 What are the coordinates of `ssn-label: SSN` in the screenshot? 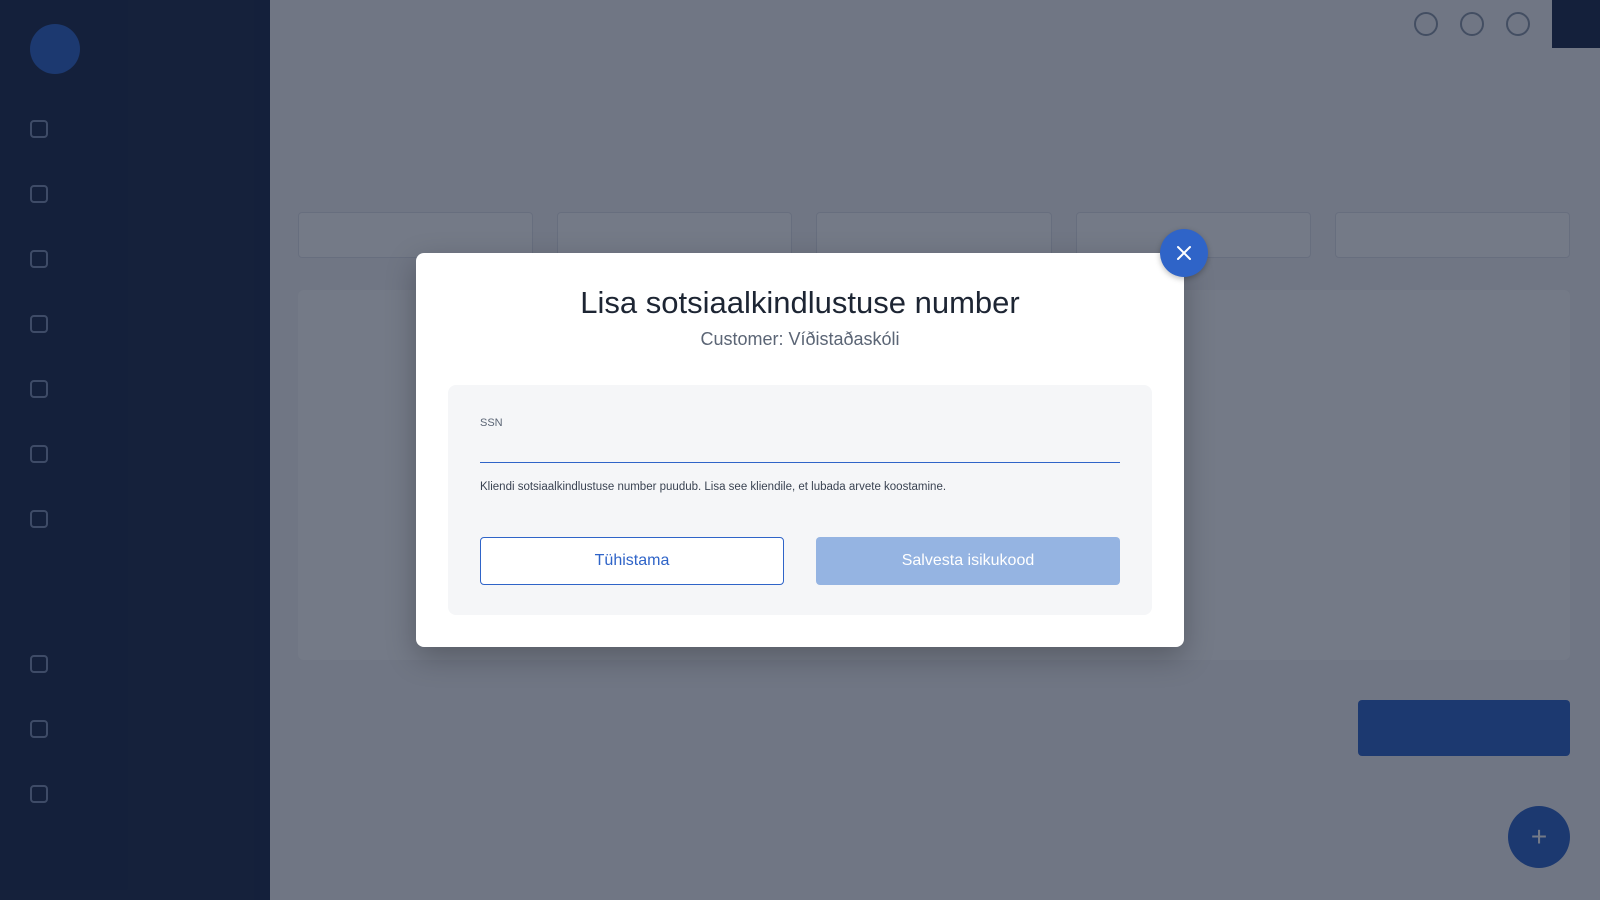 It's located at (491, 423).